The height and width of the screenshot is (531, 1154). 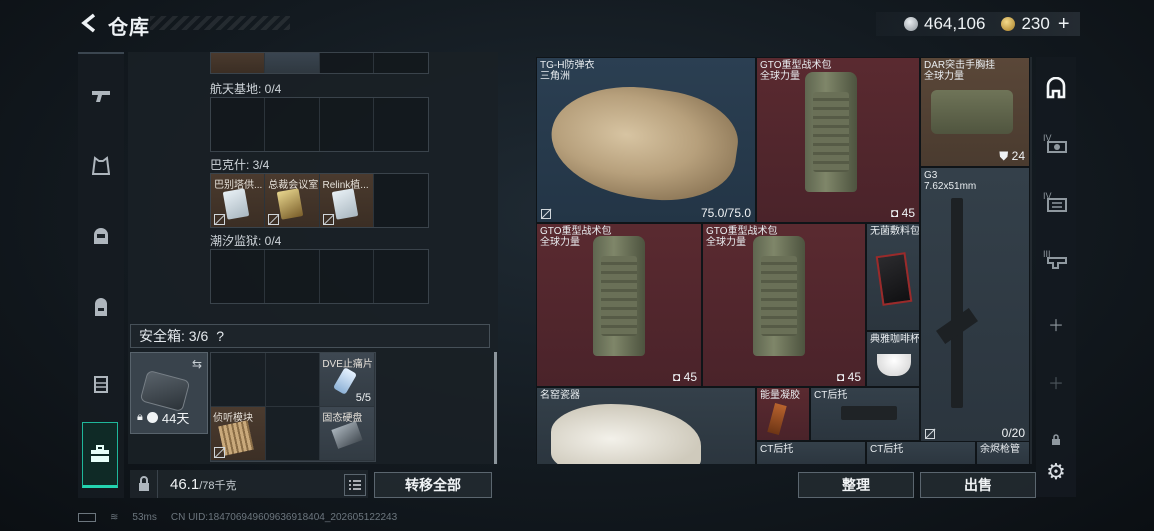 What do you see at coordinates (1056, 88) in the screenshot?
I see `stash-home-icon` at bounding box center [1056, 88].